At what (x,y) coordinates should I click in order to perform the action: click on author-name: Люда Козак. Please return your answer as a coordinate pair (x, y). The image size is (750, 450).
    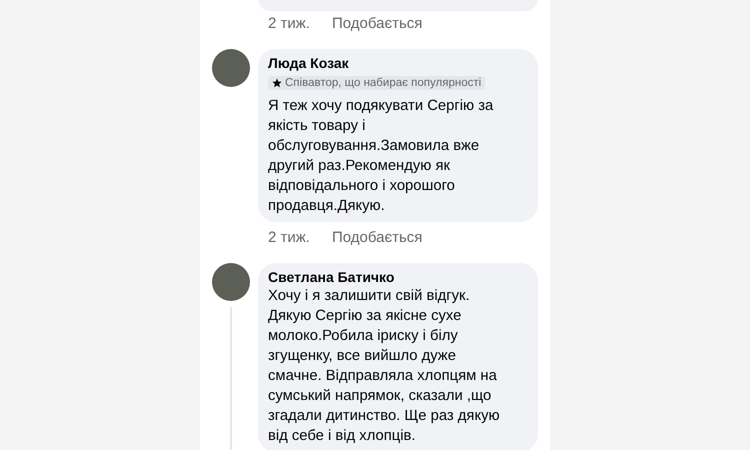
    Looking at the image, I should click on (398, 63).